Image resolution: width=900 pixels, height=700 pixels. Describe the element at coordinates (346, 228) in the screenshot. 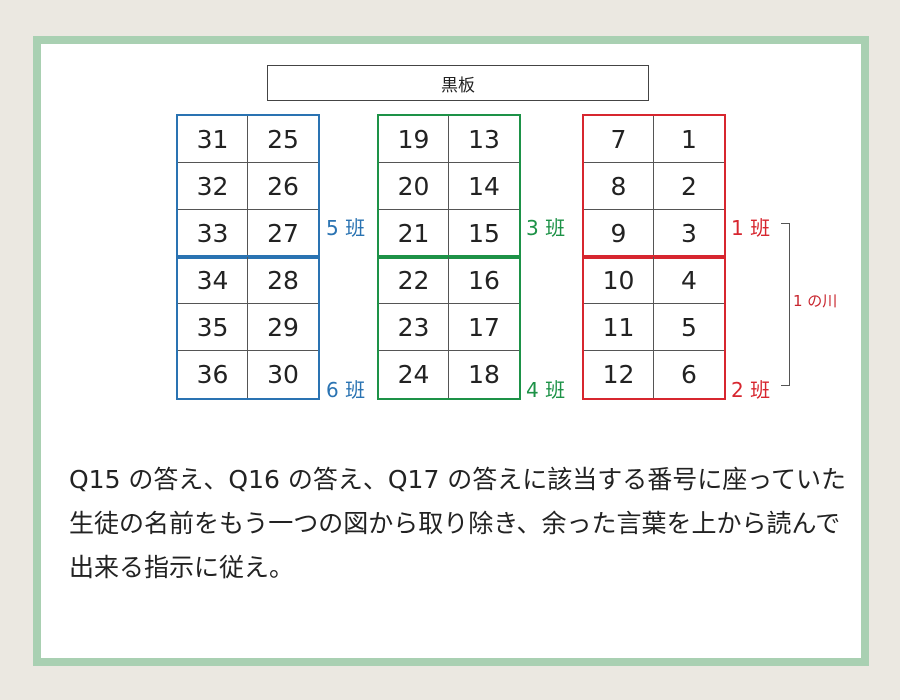

I see `group-5-label: 5 班` at that location.